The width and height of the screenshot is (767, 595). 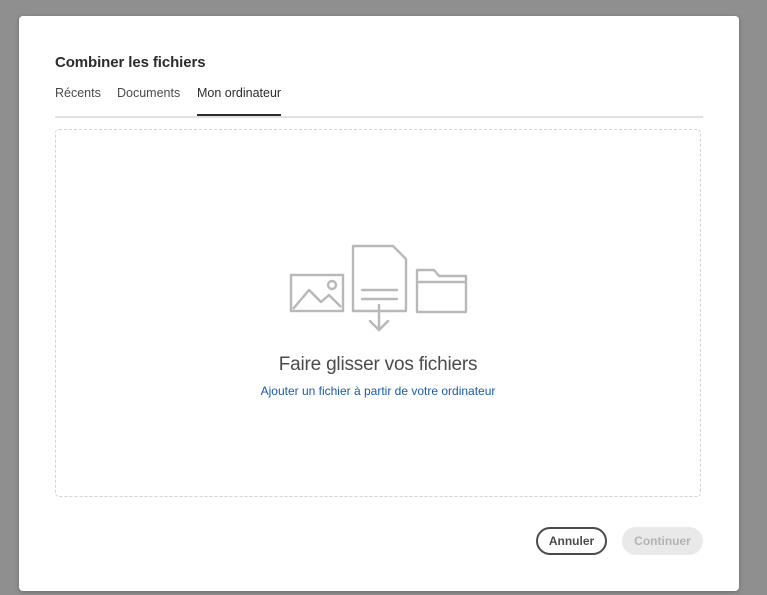 What do you see at coordinates (317, 293) in the screenshot?
I see `image-icon` at bounding box center [317, 293].